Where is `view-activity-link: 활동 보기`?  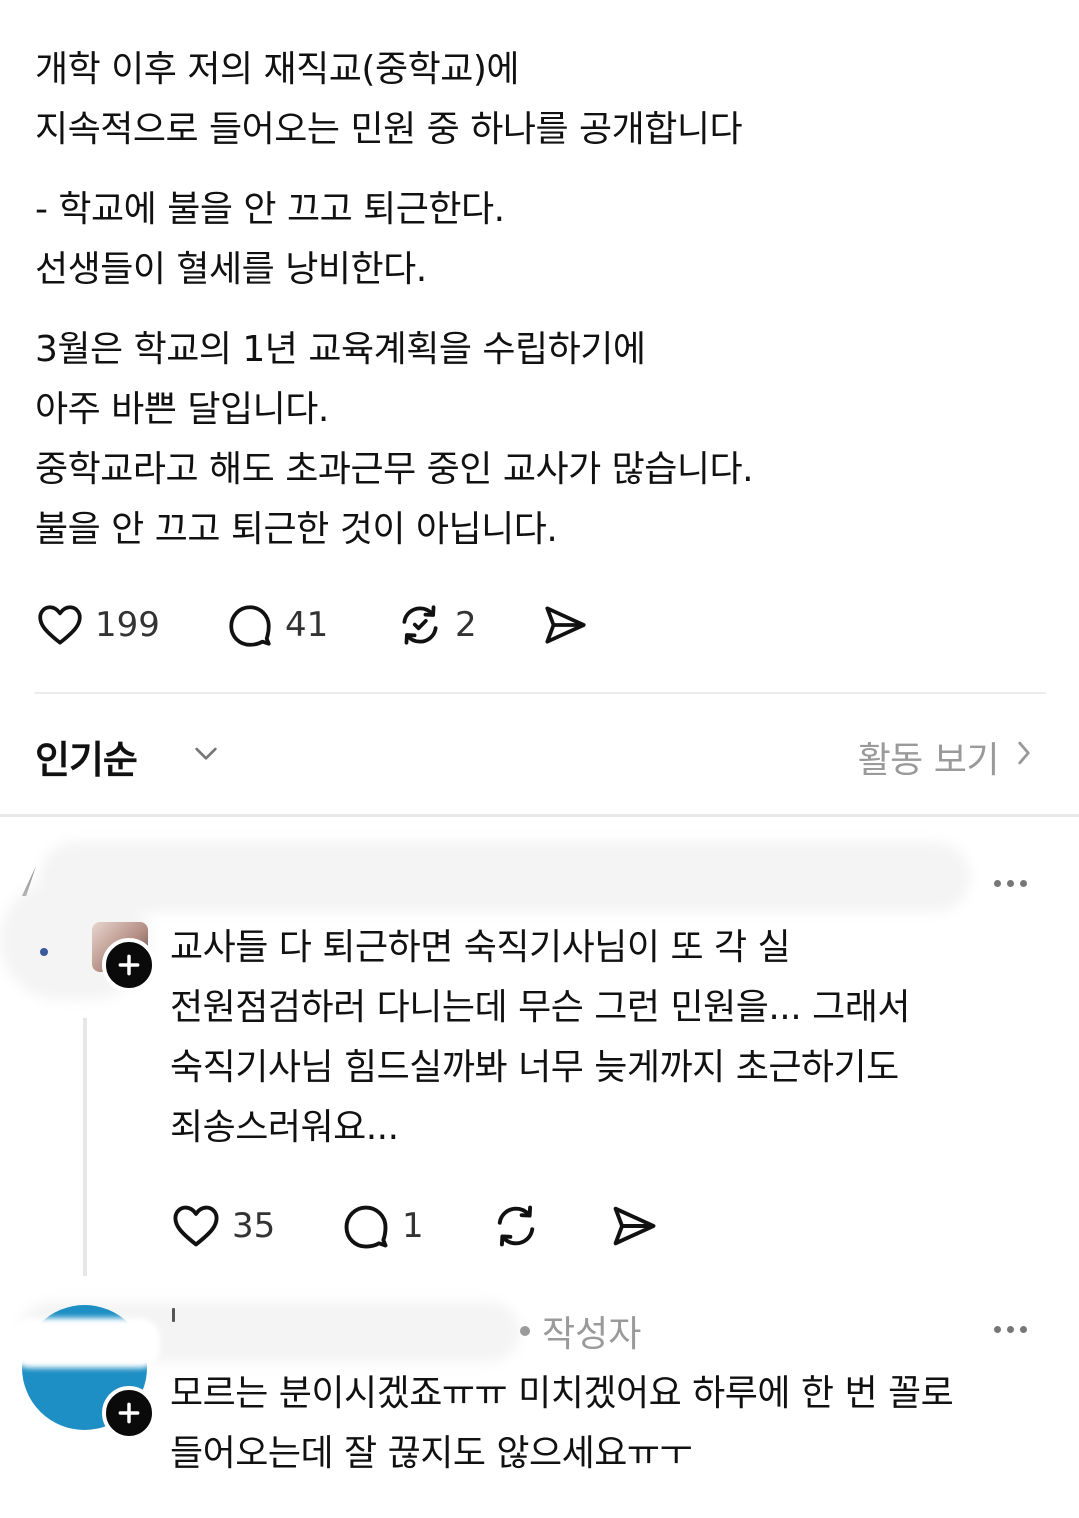
view-activity-link: 활동 보기 is located at coordinates (946, 757).